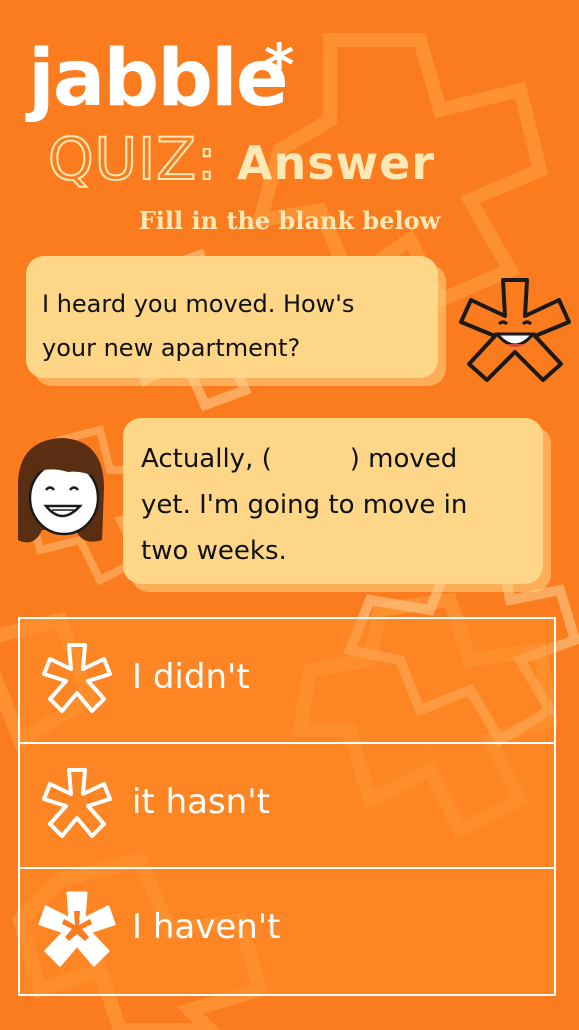  I want to click on logo-asterisk: *, so click(279, 65).